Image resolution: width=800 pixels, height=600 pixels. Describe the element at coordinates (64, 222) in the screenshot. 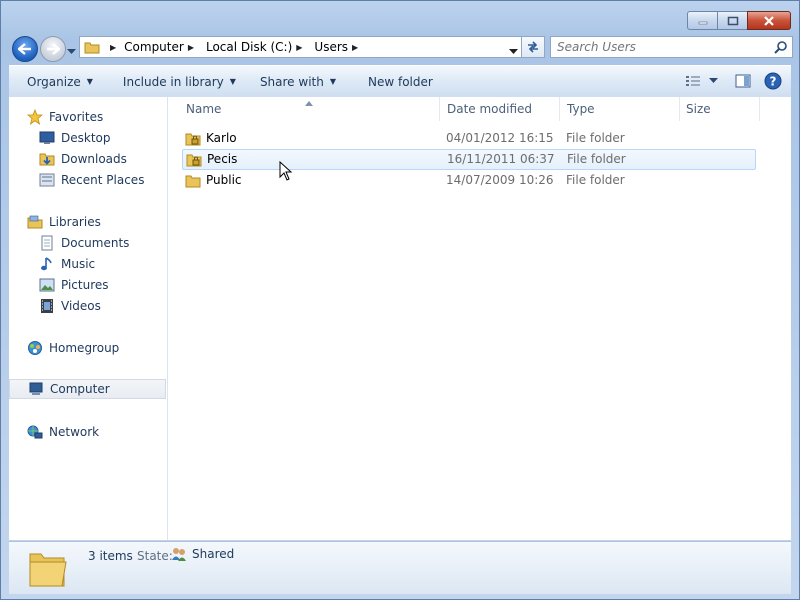

I see `nav-libraries: Libraries` at that location.